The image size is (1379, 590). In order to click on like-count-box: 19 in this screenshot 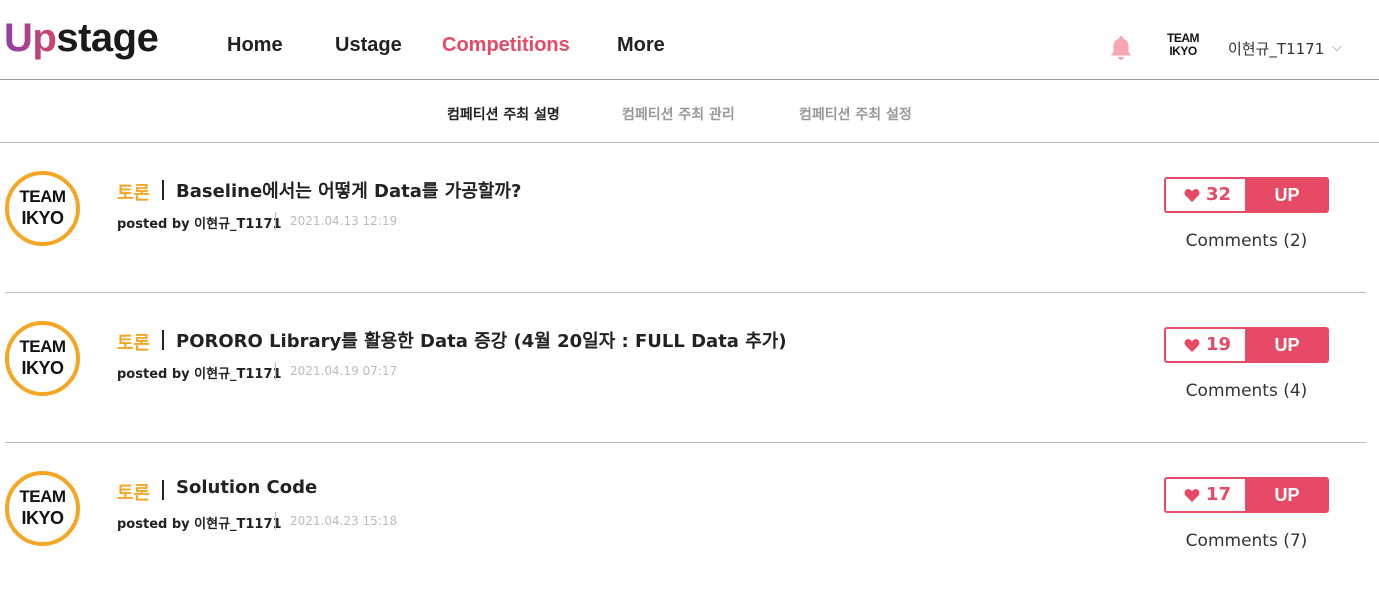, I will do `click(1205, 345)`.